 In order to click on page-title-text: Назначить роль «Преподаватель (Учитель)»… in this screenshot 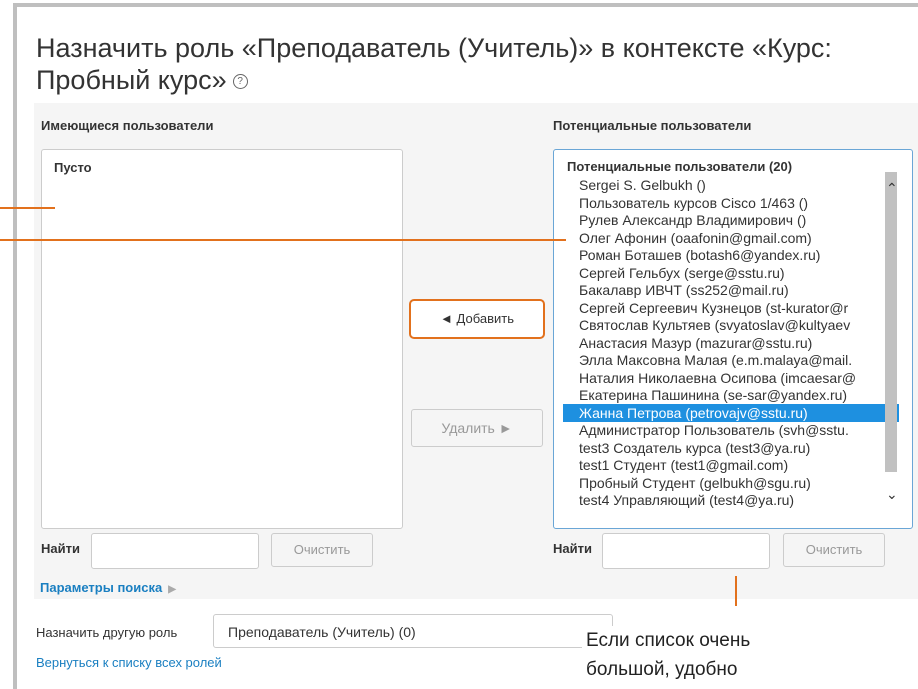, I will do `click(434, 64)`.